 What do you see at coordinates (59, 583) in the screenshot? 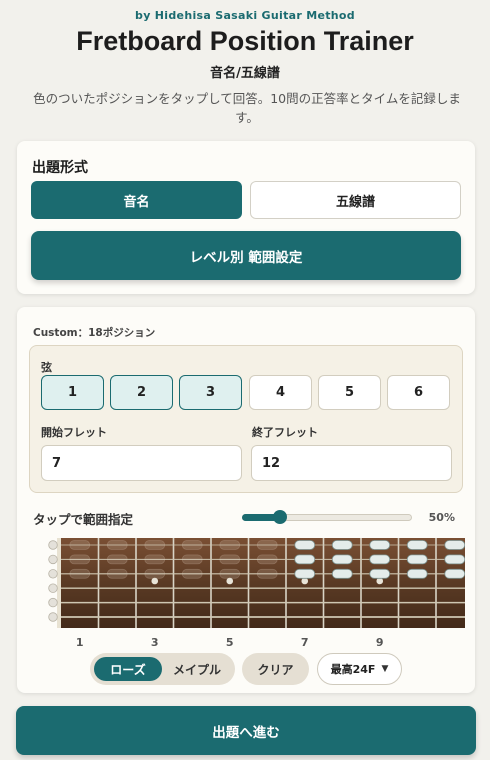
I see `nut` at bounding box center [59, 583].